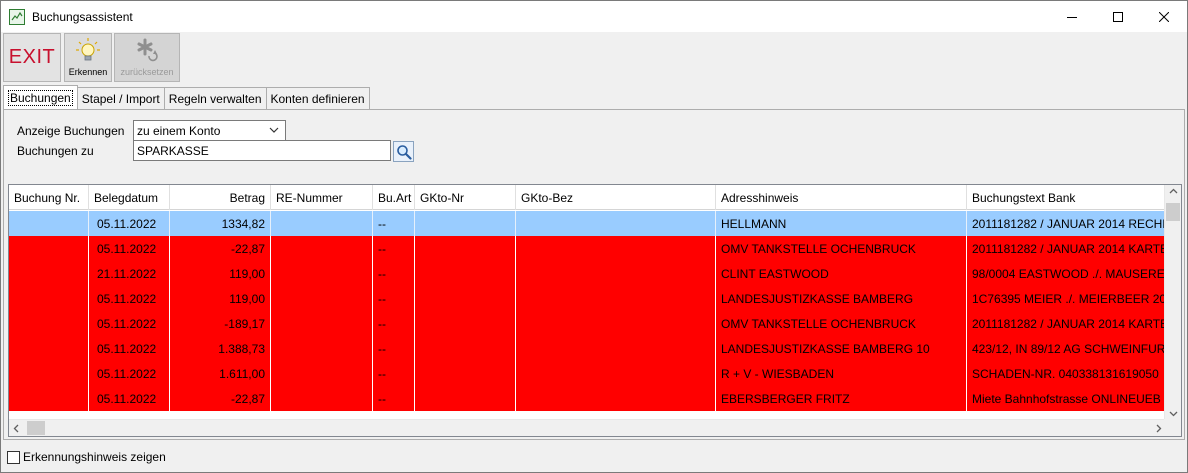 The height and width of the screenshot is (473, 1188). I want to click on cell-buchungstext-bank: 98/0004 EASTWOOD ./. MAUSEREI, so click(1066, 273).